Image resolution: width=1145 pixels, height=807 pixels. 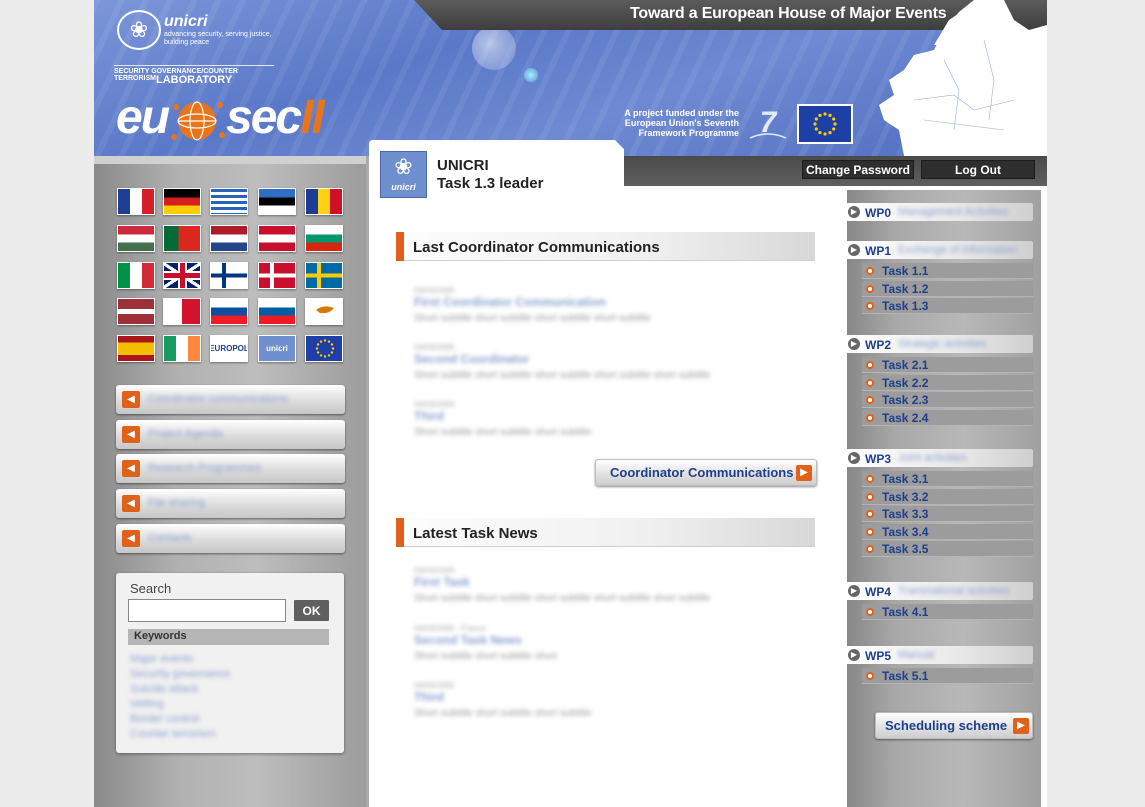 What do you see at coordinates (264, 117) in the screenshot?
I see `brand-sec: sec` at bounding box center [264, 117].